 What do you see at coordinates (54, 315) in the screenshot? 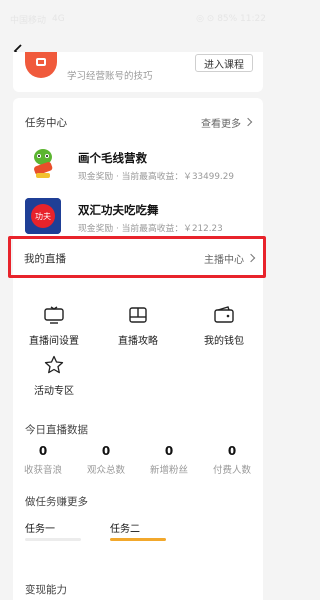
I see `live-settings-icon` at bounding box center [54, 315].